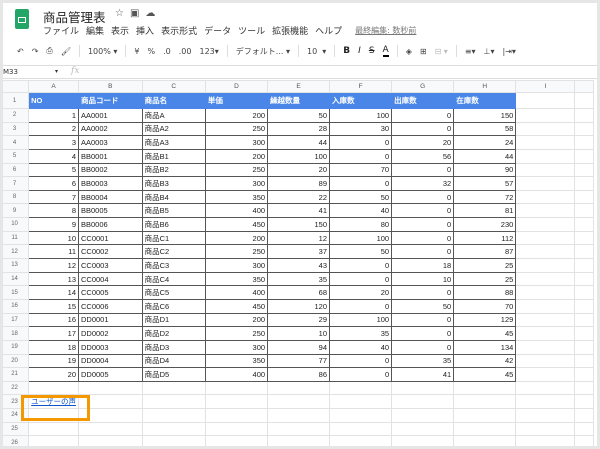 The image size is (600, 449). Describe the element at coordinates (16, 440) in the screenshot. I see `row-header: 26` at that location.